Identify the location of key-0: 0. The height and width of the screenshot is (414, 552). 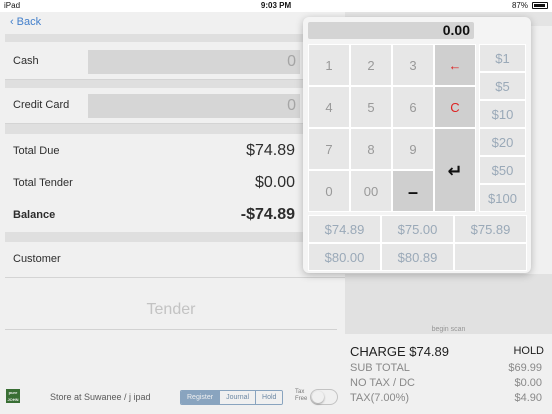
(329, 191).